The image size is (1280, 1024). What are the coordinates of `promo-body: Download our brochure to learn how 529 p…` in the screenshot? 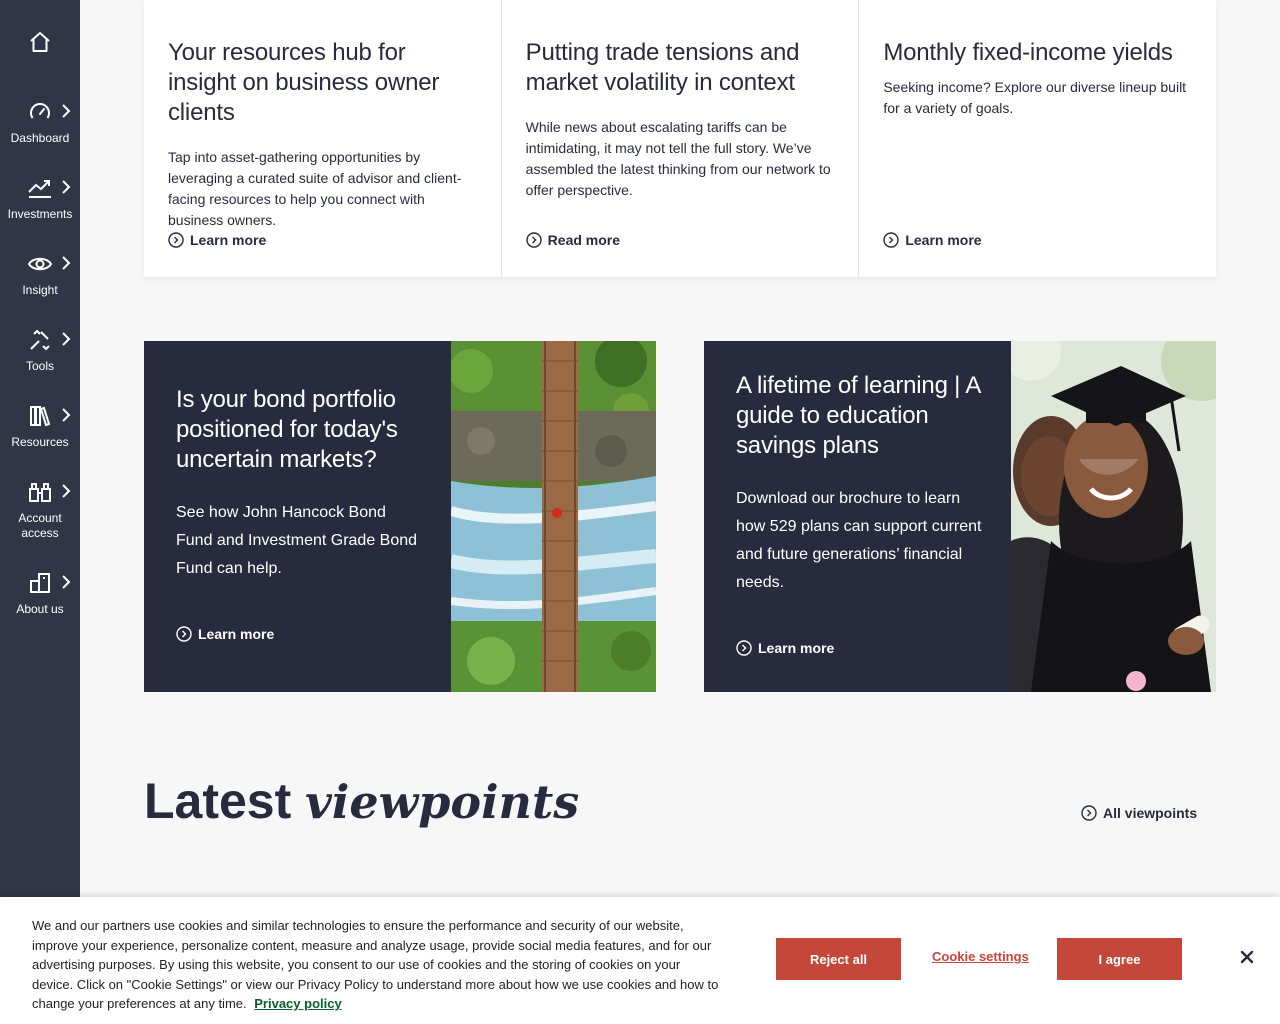 It's located at (859, 540).